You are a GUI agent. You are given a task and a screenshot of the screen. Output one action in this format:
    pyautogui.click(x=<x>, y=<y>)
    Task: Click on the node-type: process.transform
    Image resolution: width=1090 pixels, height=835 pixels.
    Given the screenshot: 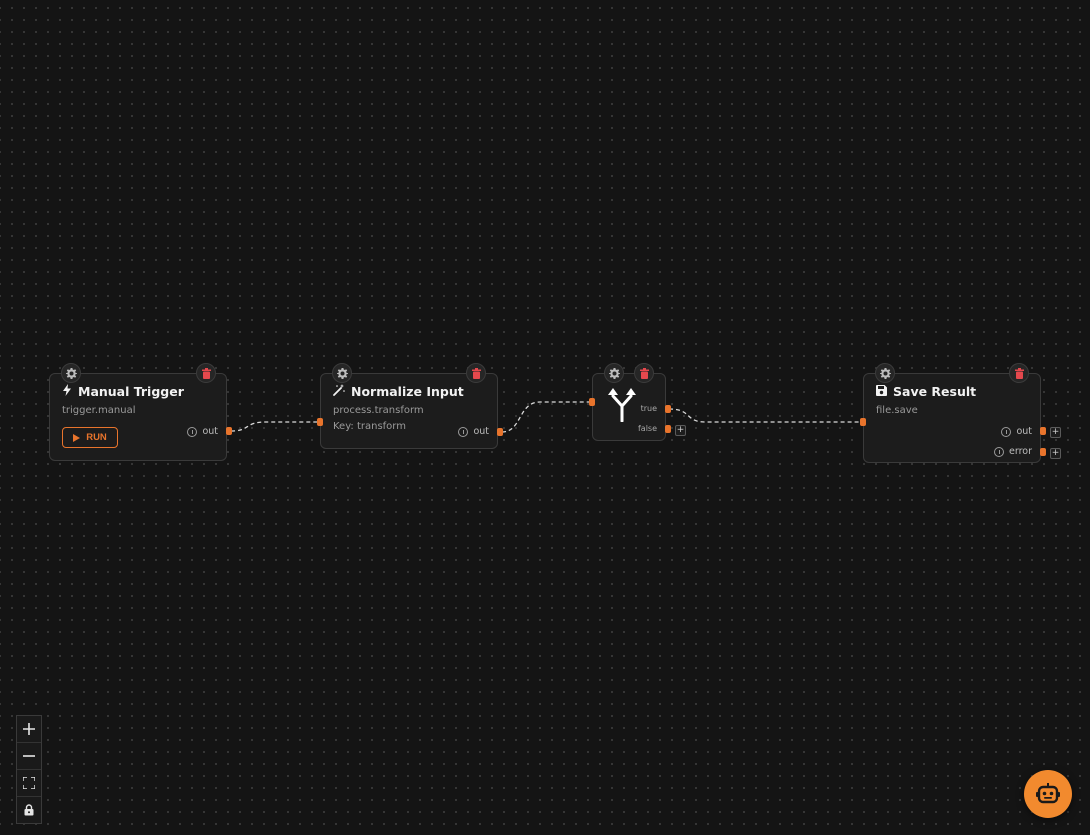 What is the action you would take?
    pyautogui.click(x=378, y=410)
    